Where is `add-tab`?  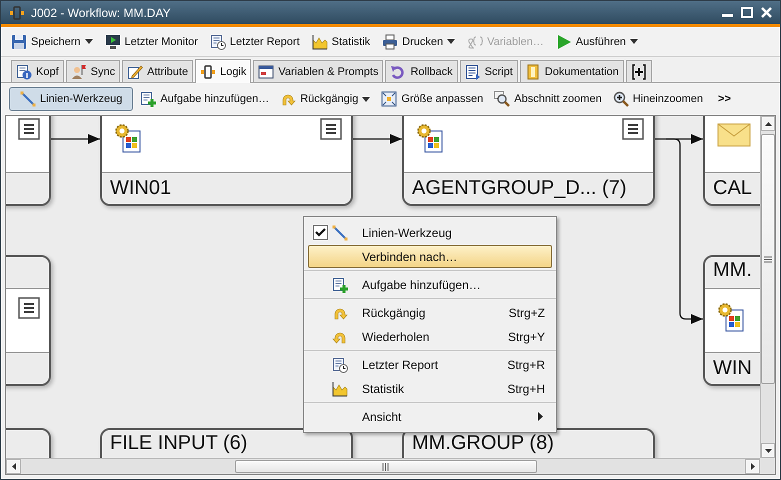
add-tab is located at coordinates (639, 71).